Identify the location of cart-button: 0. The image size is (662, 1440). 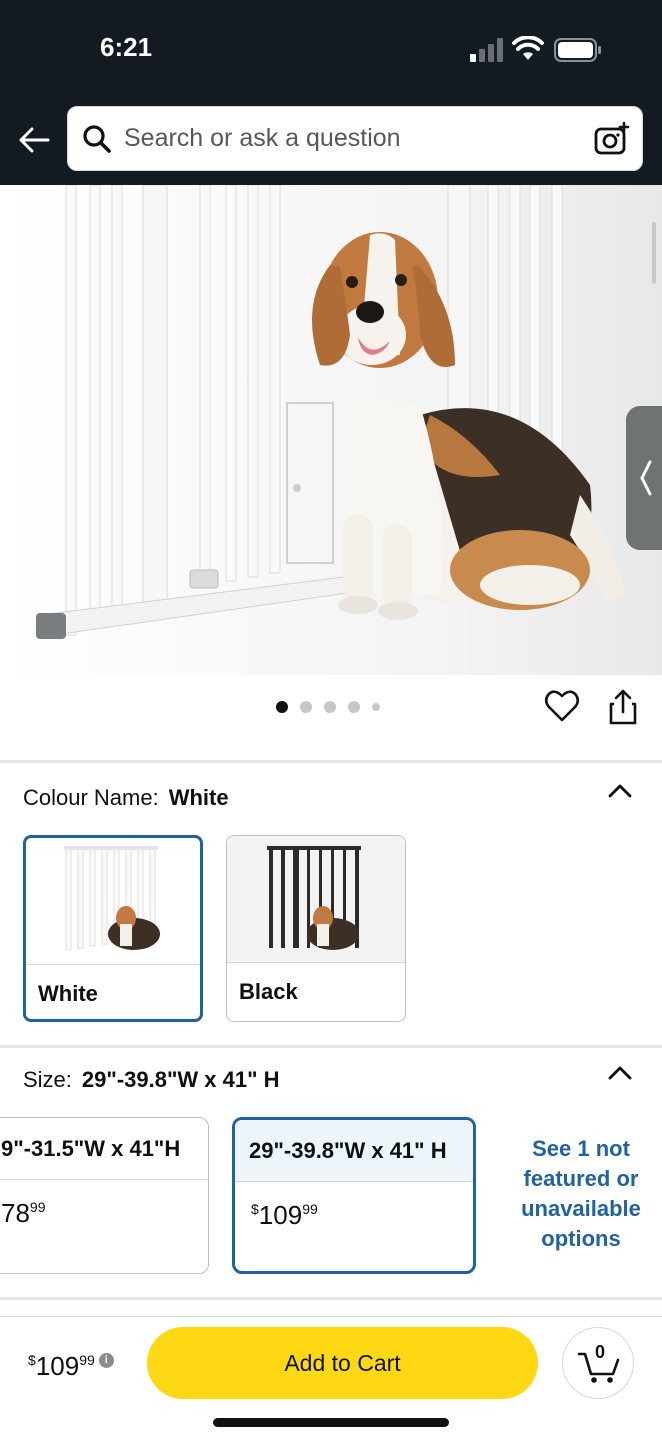
(598, 1363).